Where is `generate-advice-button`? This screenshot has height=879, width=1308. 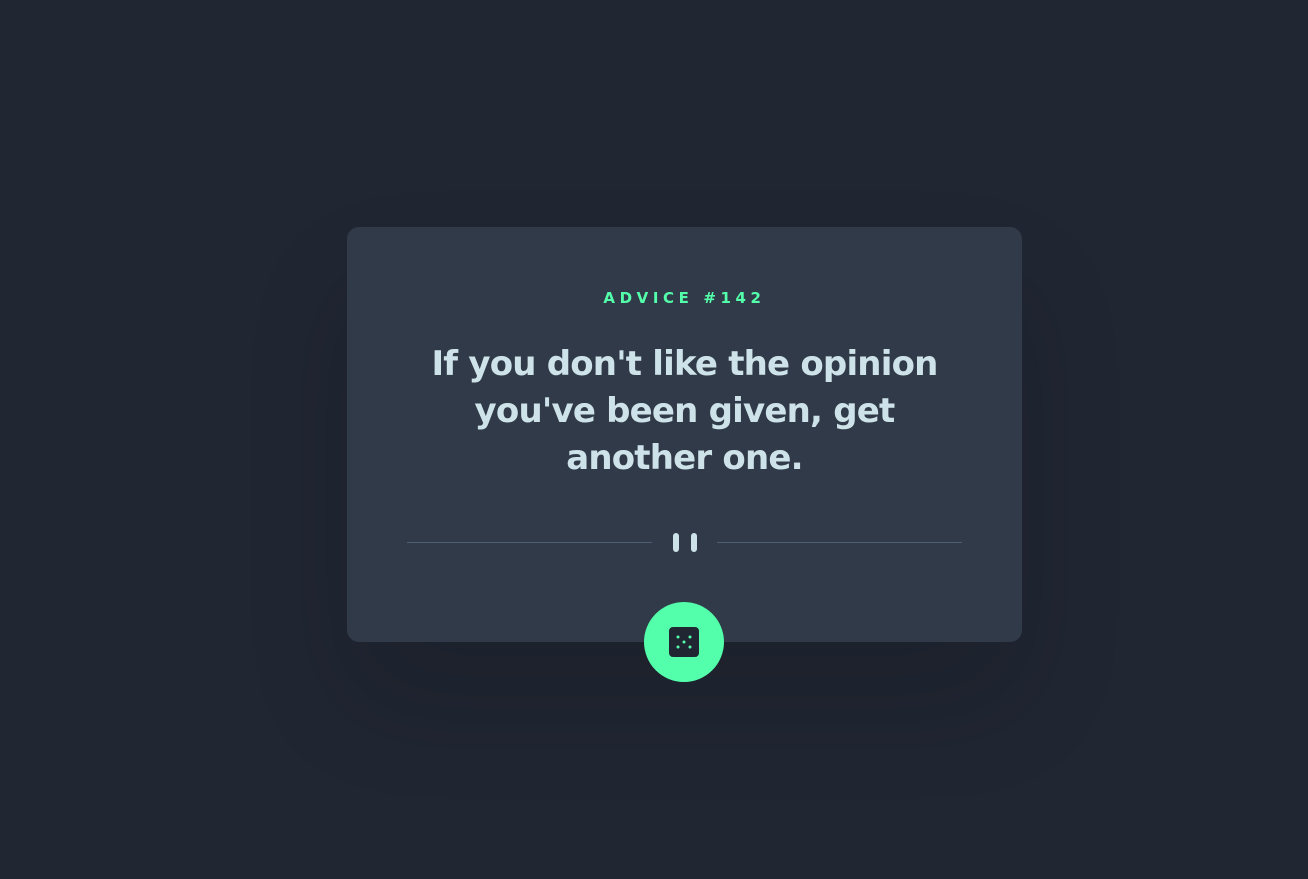 generate-advice-button is located at coordinates (684, 642).